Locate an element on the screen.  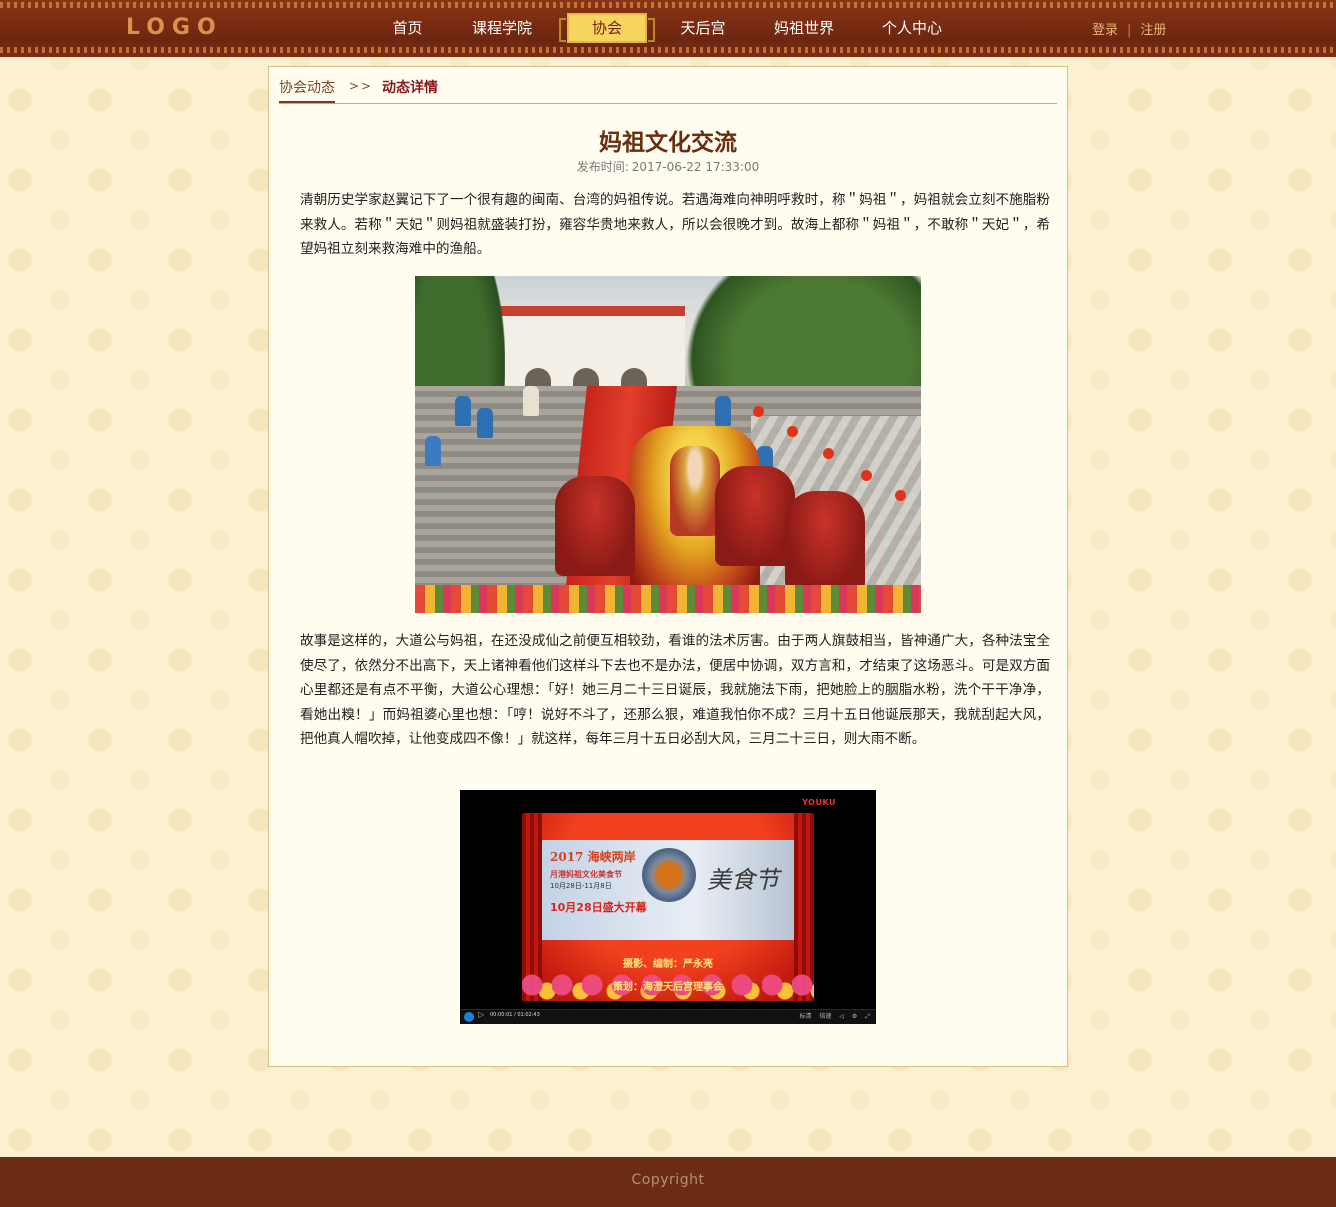
nav-item-mazu-world: 妈祖世界 is located at coordinates (804, 28).